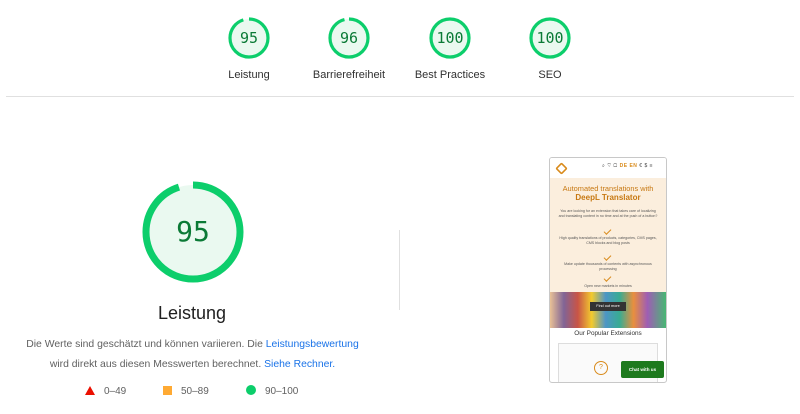 This screenshot has width=800, height=414. Describe the element at coordinates (550, 48) in the screenshot. I see `gauge-seo: 100 SEO` at that location.